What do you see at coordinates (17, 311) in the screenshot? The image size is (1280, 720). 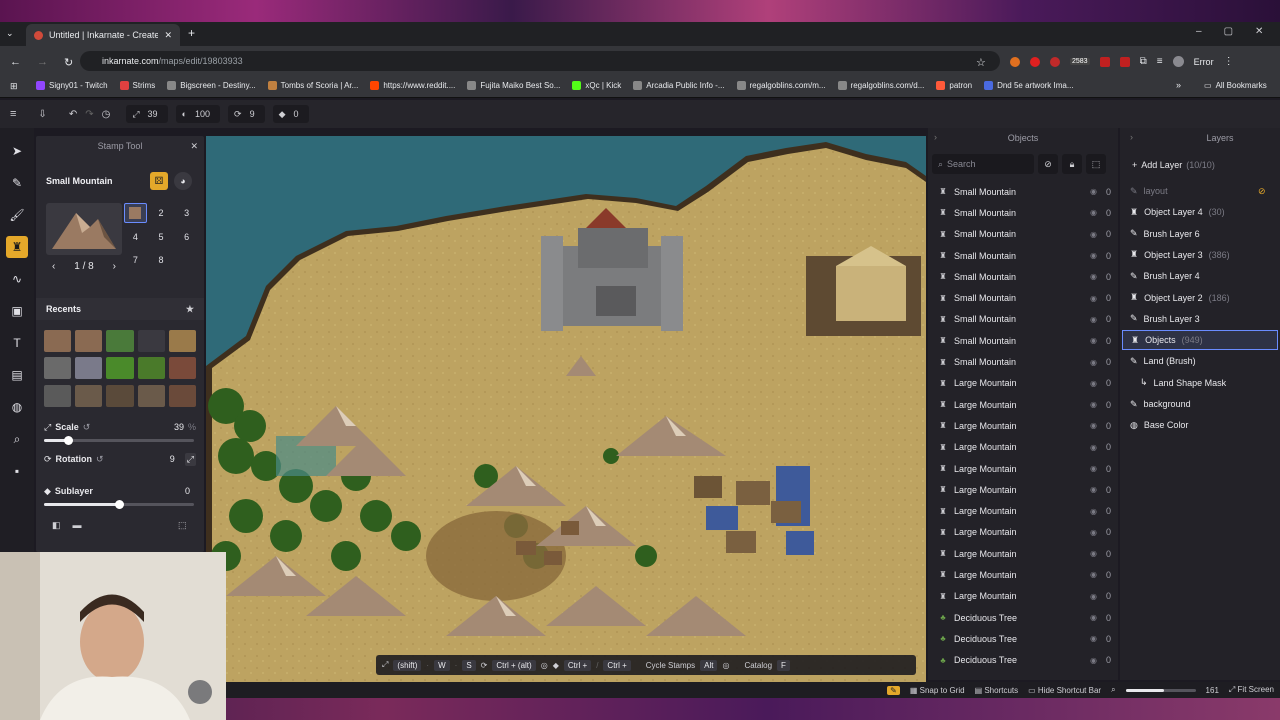 I see `shape-tool-icon: ▣` at bounding box center [17, 311].